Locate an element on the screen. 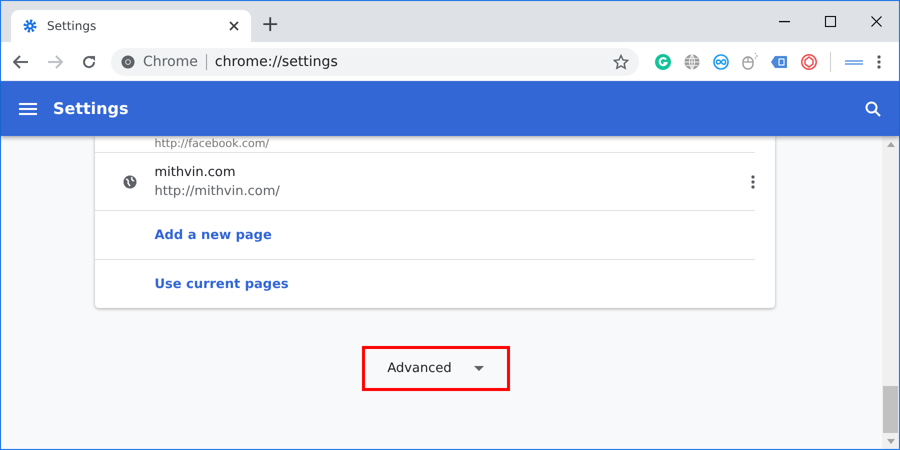 This screenshot has width=900, height=450. scrollbar-thumb is located at coordinates (890, 409).